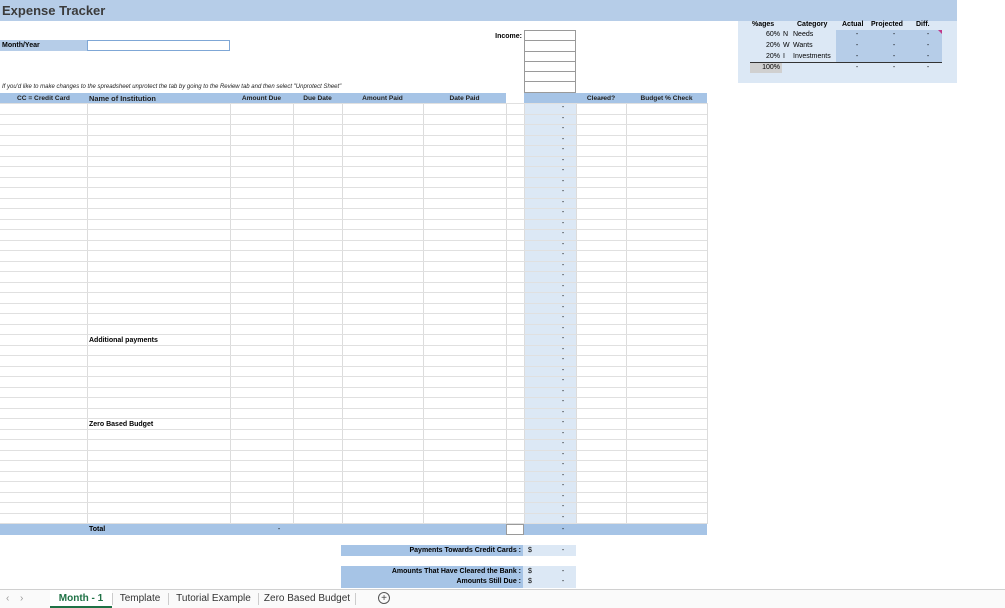 Image resolution: width=1005 pixels, height=608 pixels. Describe the element at coordinates (530, 550) in the screenshot. I see `payments-cc-currency: $` at that location.